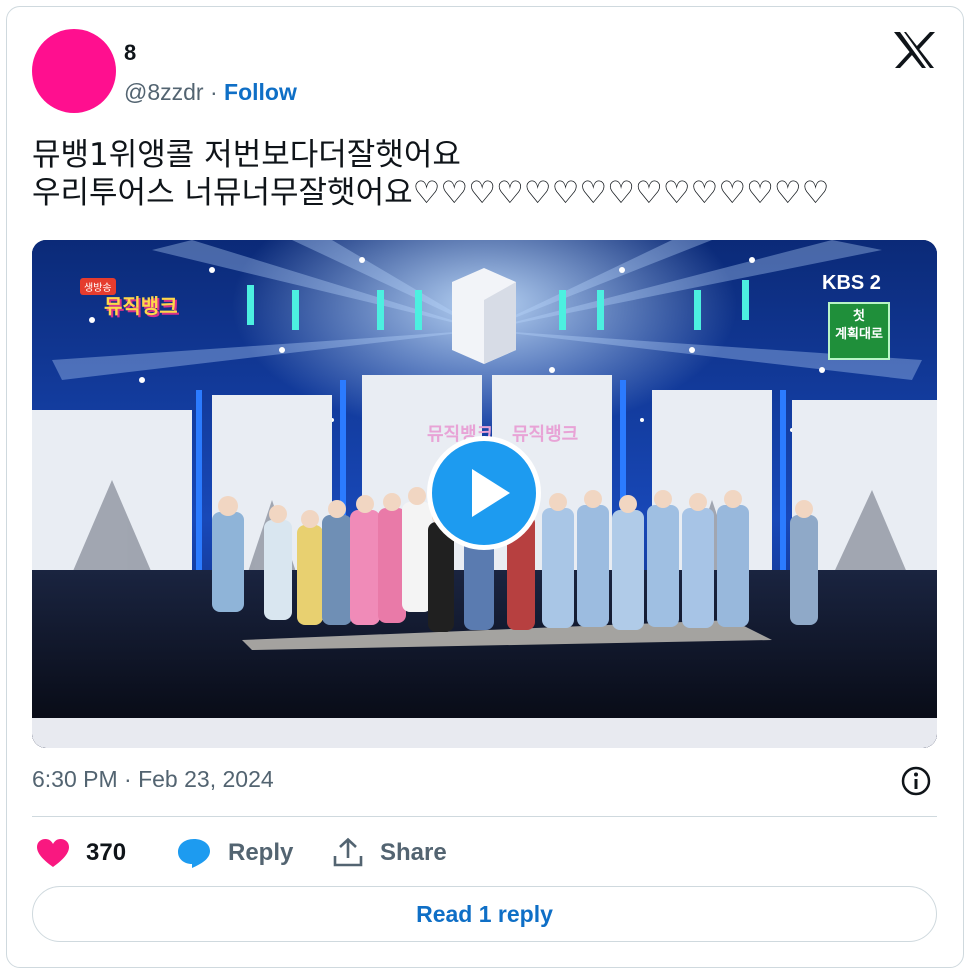 This screenshot has width=973, height=975. I want to click on share-label: Share, so click(413, 852).